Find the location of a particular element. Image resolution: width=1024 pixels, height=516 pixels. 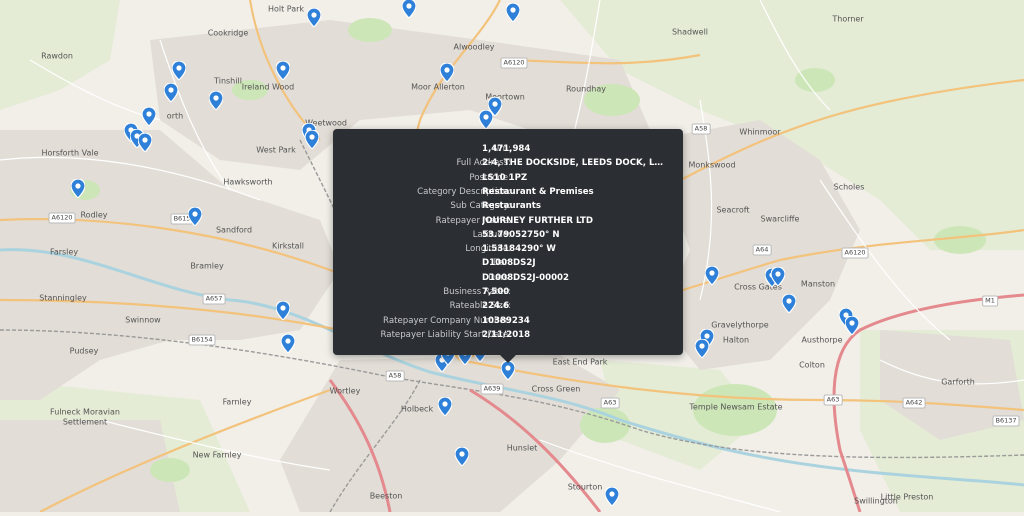

popup-field-value: 53.79052750° N is located at coordinates (521, 234).